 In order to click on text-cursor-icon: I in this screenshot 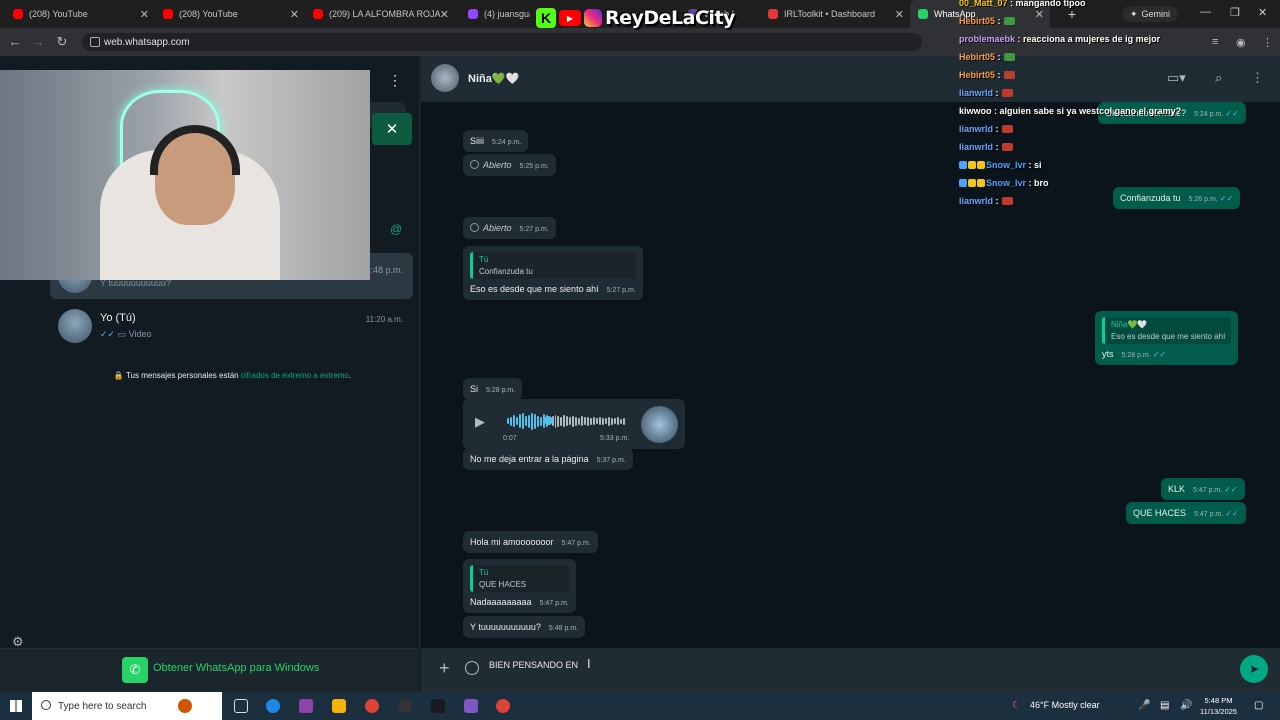, I will do `click(589, 663)`.